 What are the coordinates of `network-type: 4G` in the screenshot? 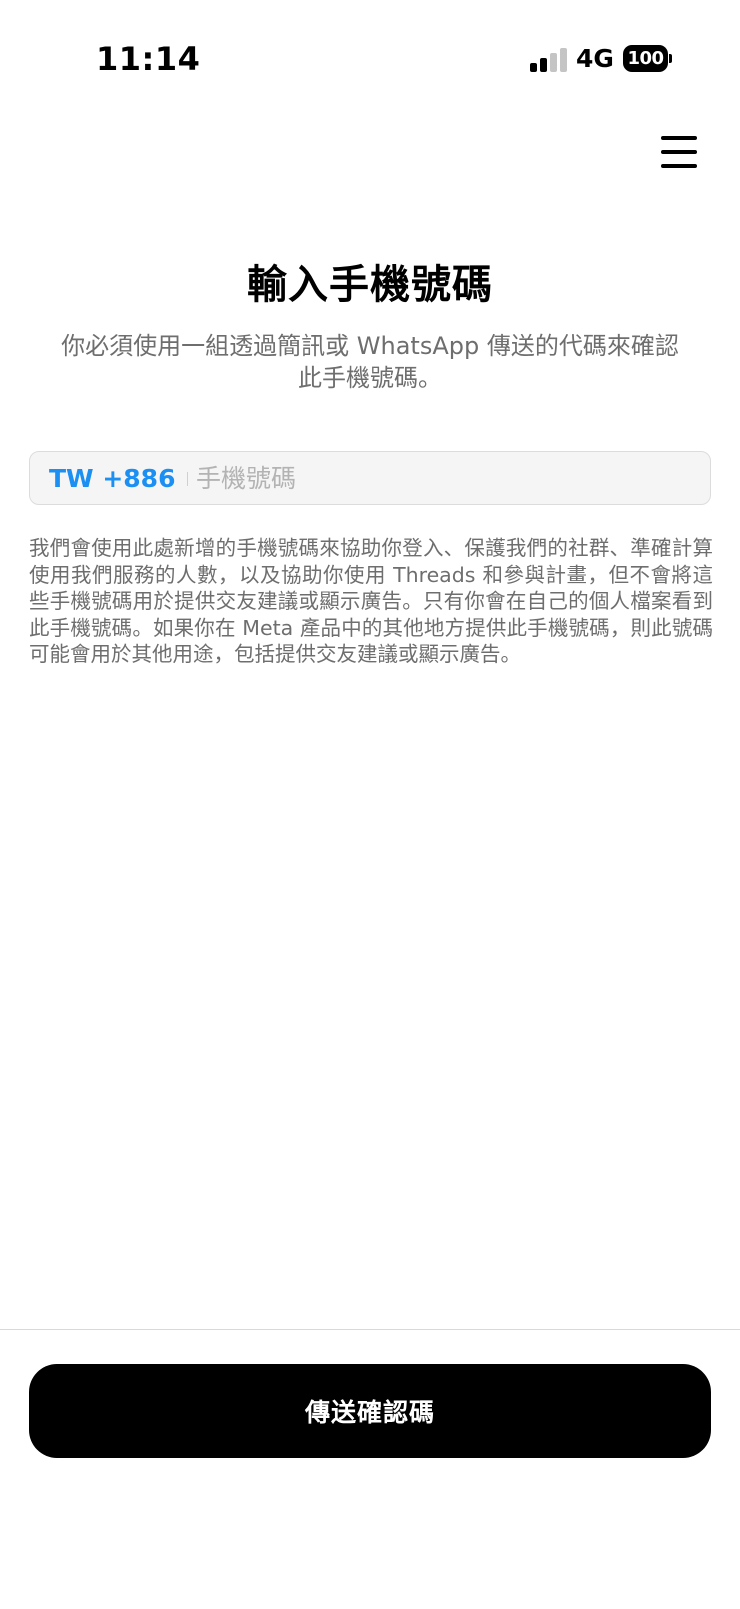 It's located at (595, 58).